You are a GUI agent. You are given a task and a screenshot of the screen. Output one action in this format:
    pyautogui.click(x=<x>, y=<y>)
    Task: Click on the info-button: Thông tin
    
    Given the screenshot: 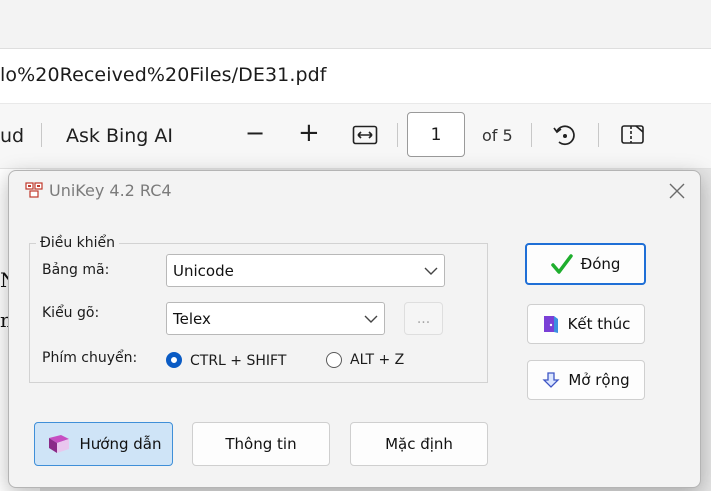 What is the action you would take?
    pyautogui.click(x=261, y=444)
    